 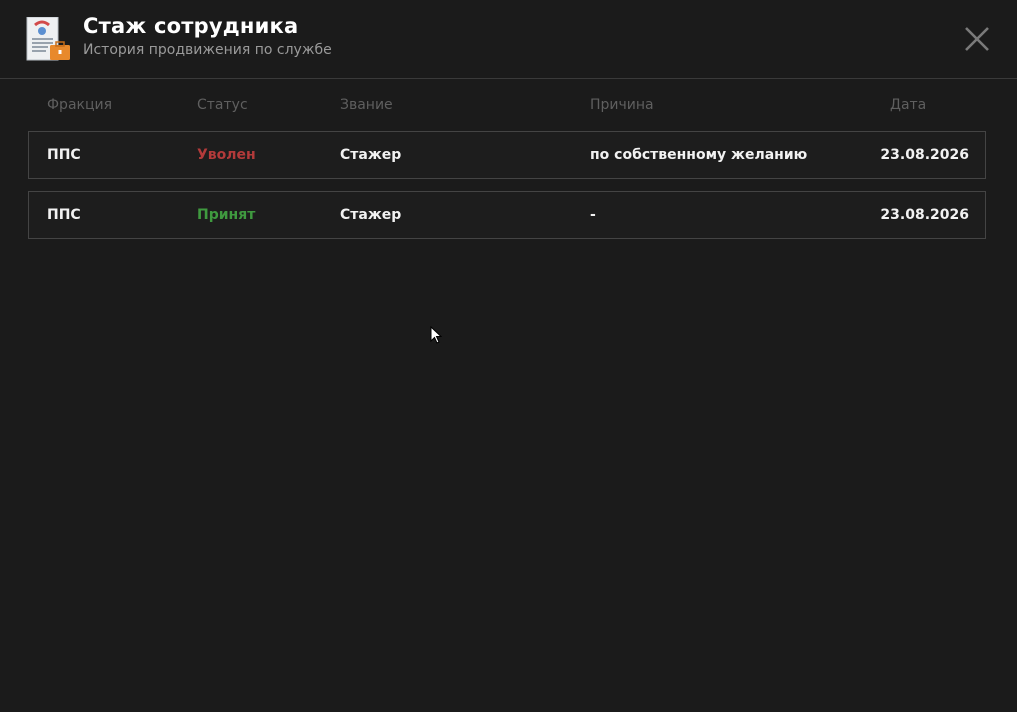 I want to click on cell-status: Уволен, so click(x=226, y=155).